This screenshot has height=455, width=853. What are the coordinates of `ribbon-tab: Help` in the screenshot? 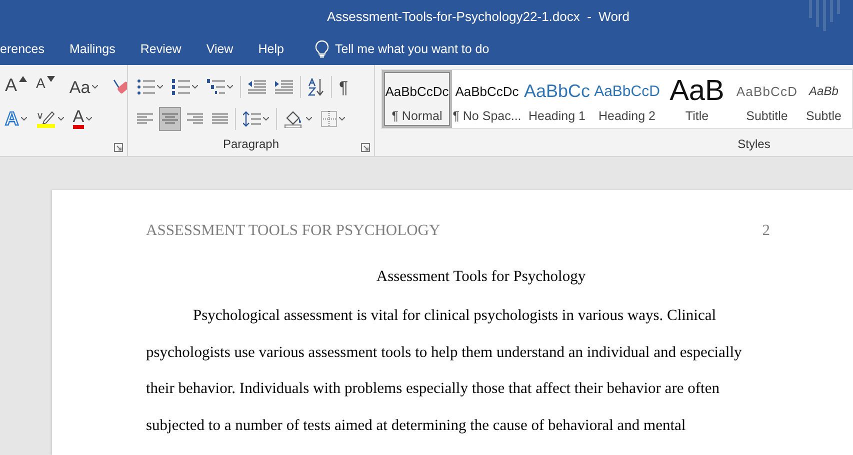 It's located at (271, 49).